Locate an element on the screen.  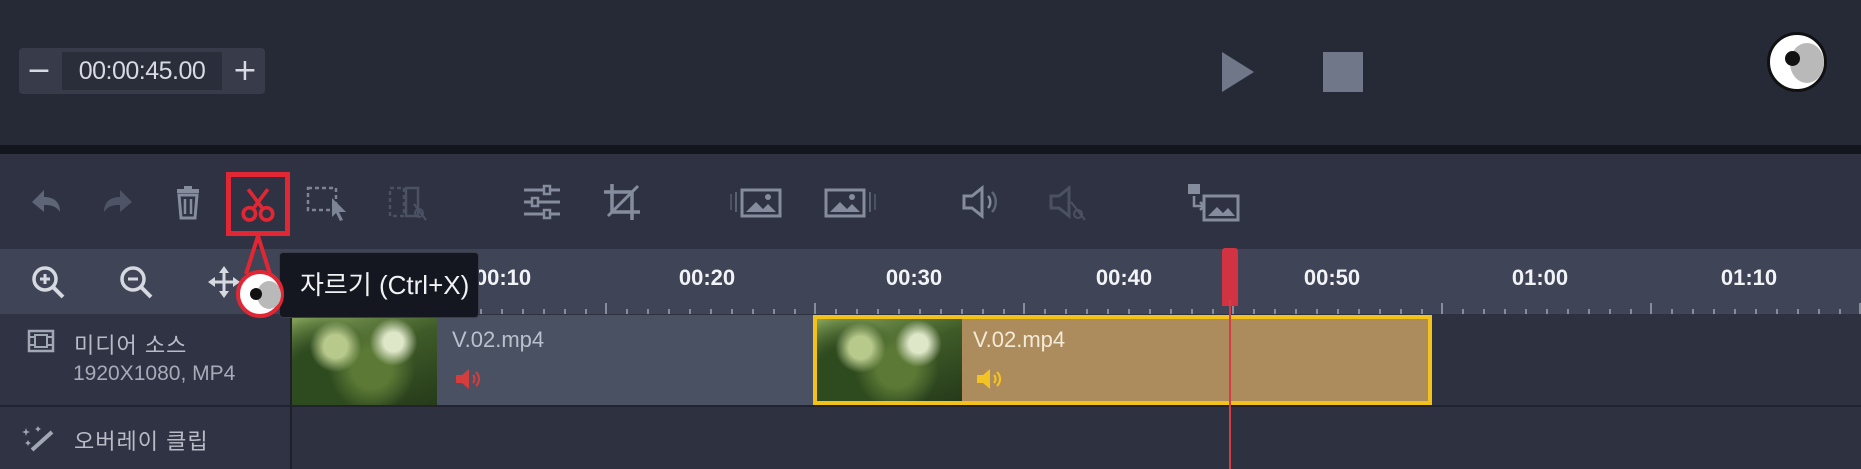
overlay-track-header: 오버레이 클립 is located at coordinates (145, 438).